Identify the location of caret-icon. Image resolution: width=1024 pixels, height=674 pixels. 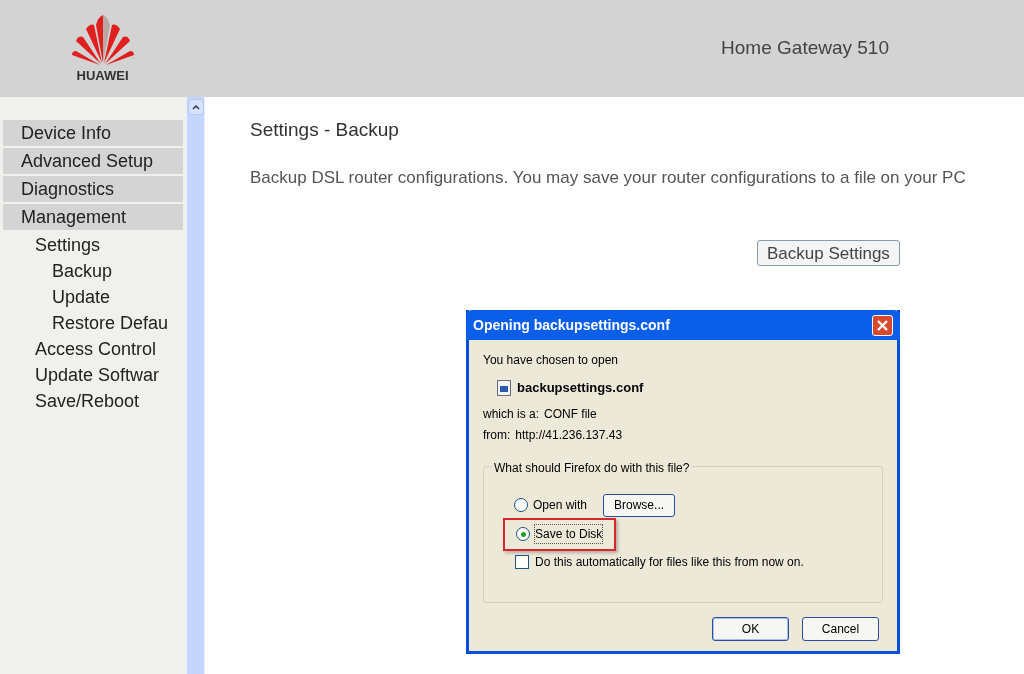
(195, 107).